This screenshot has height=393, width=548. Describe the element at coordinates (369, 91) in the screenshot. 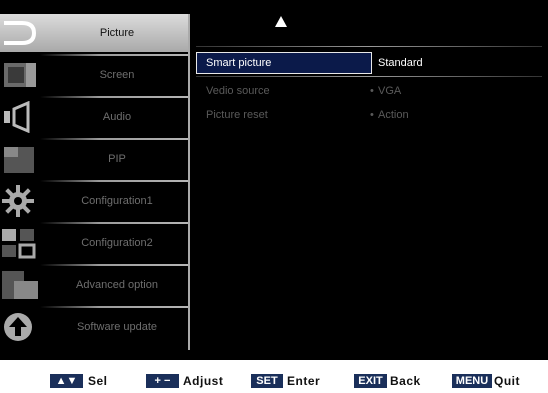

I see `setting-row-video-source: Vedio source • VGA` at that location.